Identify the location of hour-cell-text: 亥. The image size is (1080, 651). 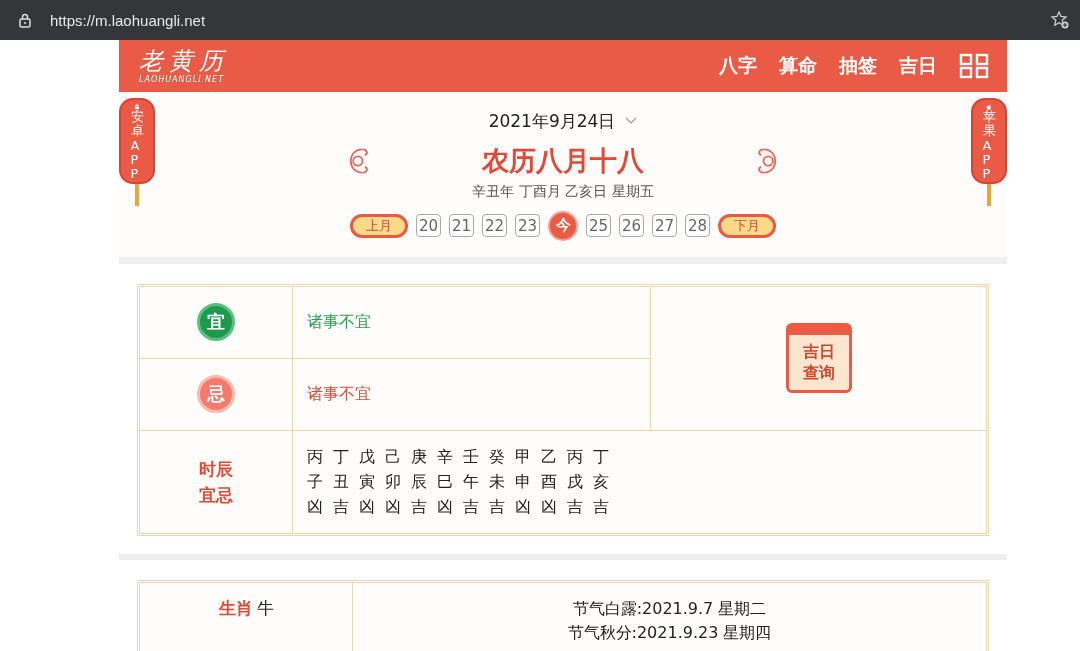
(601, 481).